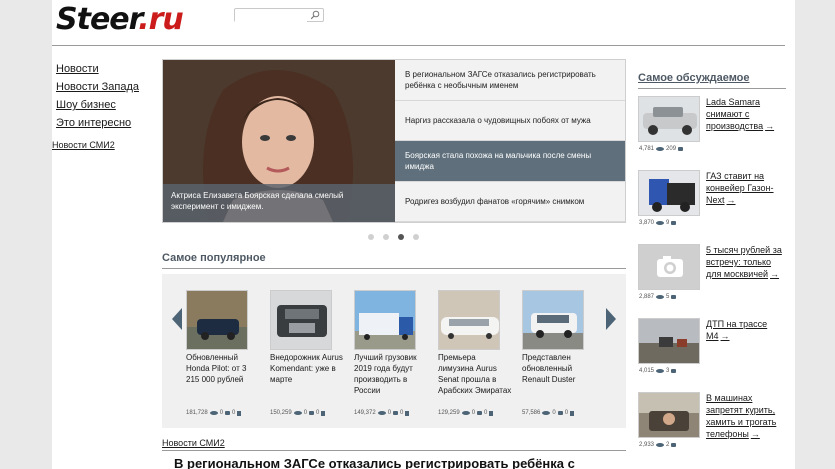  I want to click on smi2-news-link-bottom: Новости СМИ2, so click(193, 443).